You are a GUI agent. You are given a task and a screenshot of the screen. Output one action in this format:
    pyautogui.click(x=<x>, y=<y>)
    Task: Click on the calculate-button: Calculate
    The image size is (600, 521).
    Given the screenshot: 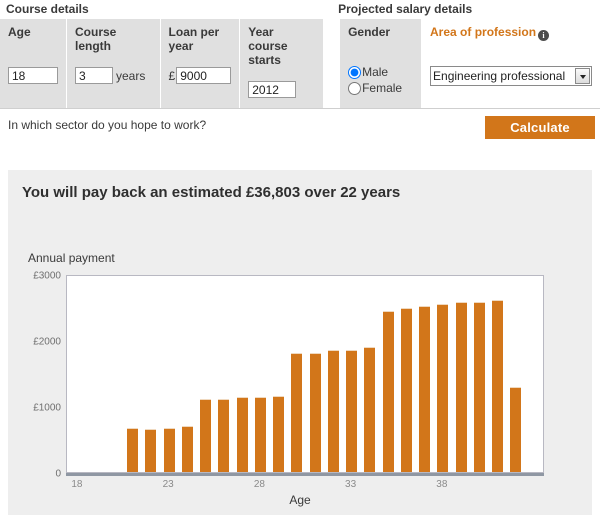 What is the action you would take?
    pyautogui.click(x=540, y=127)
    